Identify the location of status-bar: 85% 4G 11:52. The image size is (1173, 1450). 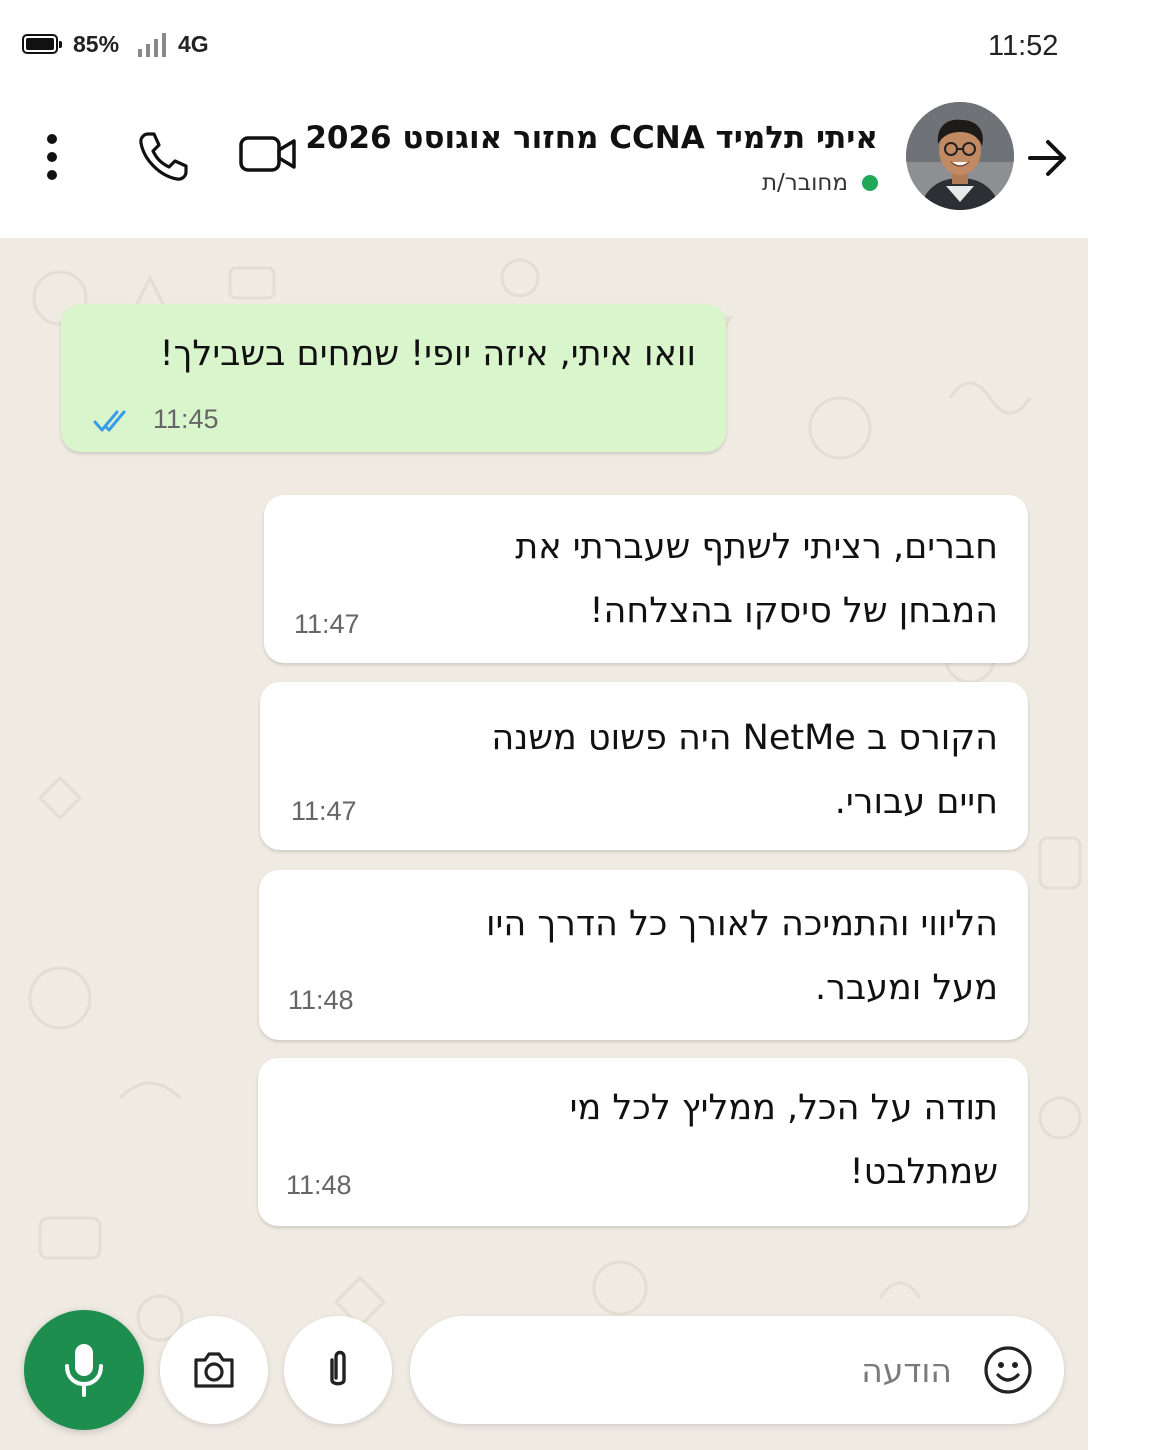
(544, 44).